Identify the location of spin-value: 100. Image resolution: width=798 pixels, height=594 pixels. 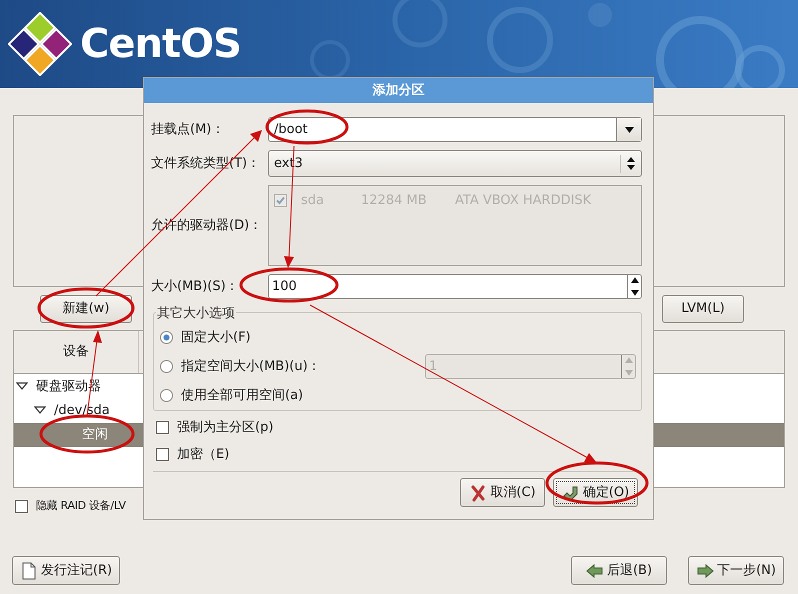
(284, 287).